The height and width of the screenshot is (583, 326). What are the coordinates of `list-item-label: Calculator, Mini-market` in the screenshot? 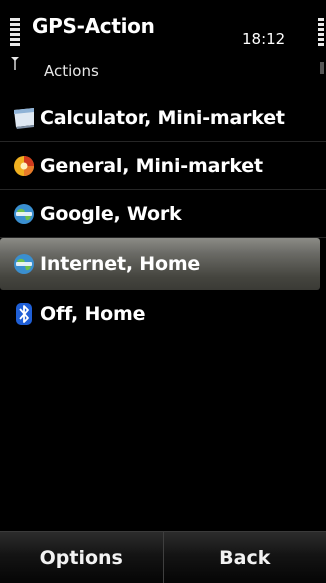 It's located at (162, 117).